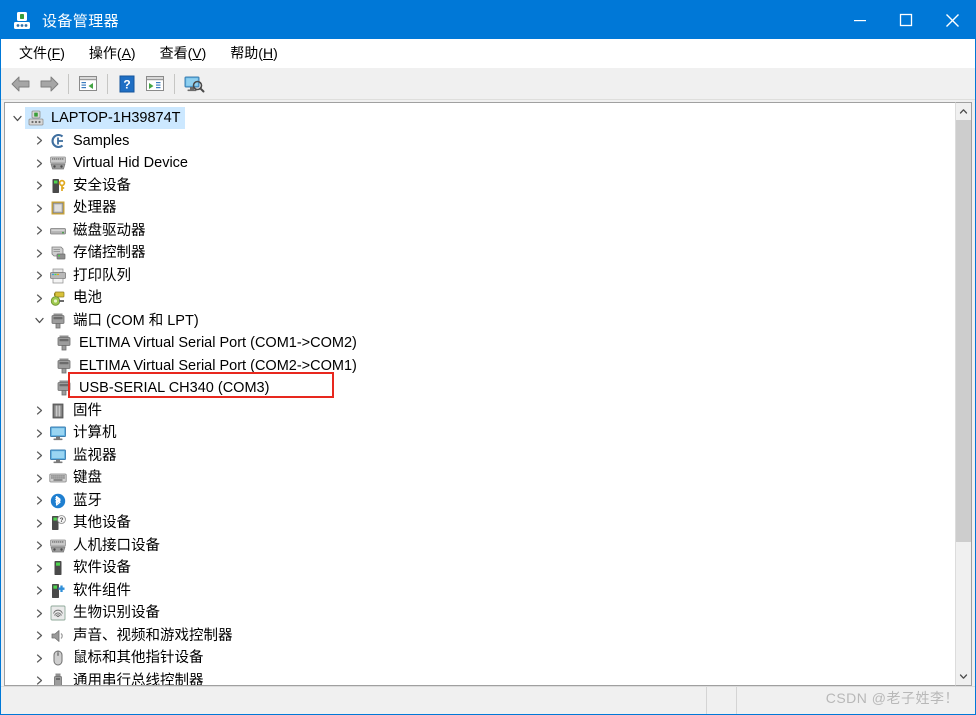 This screenshot has height=715, width=976. Describe the element at coordinates (33, 53) in the screenshot. I see `menu-file-label: 文件` at that location.